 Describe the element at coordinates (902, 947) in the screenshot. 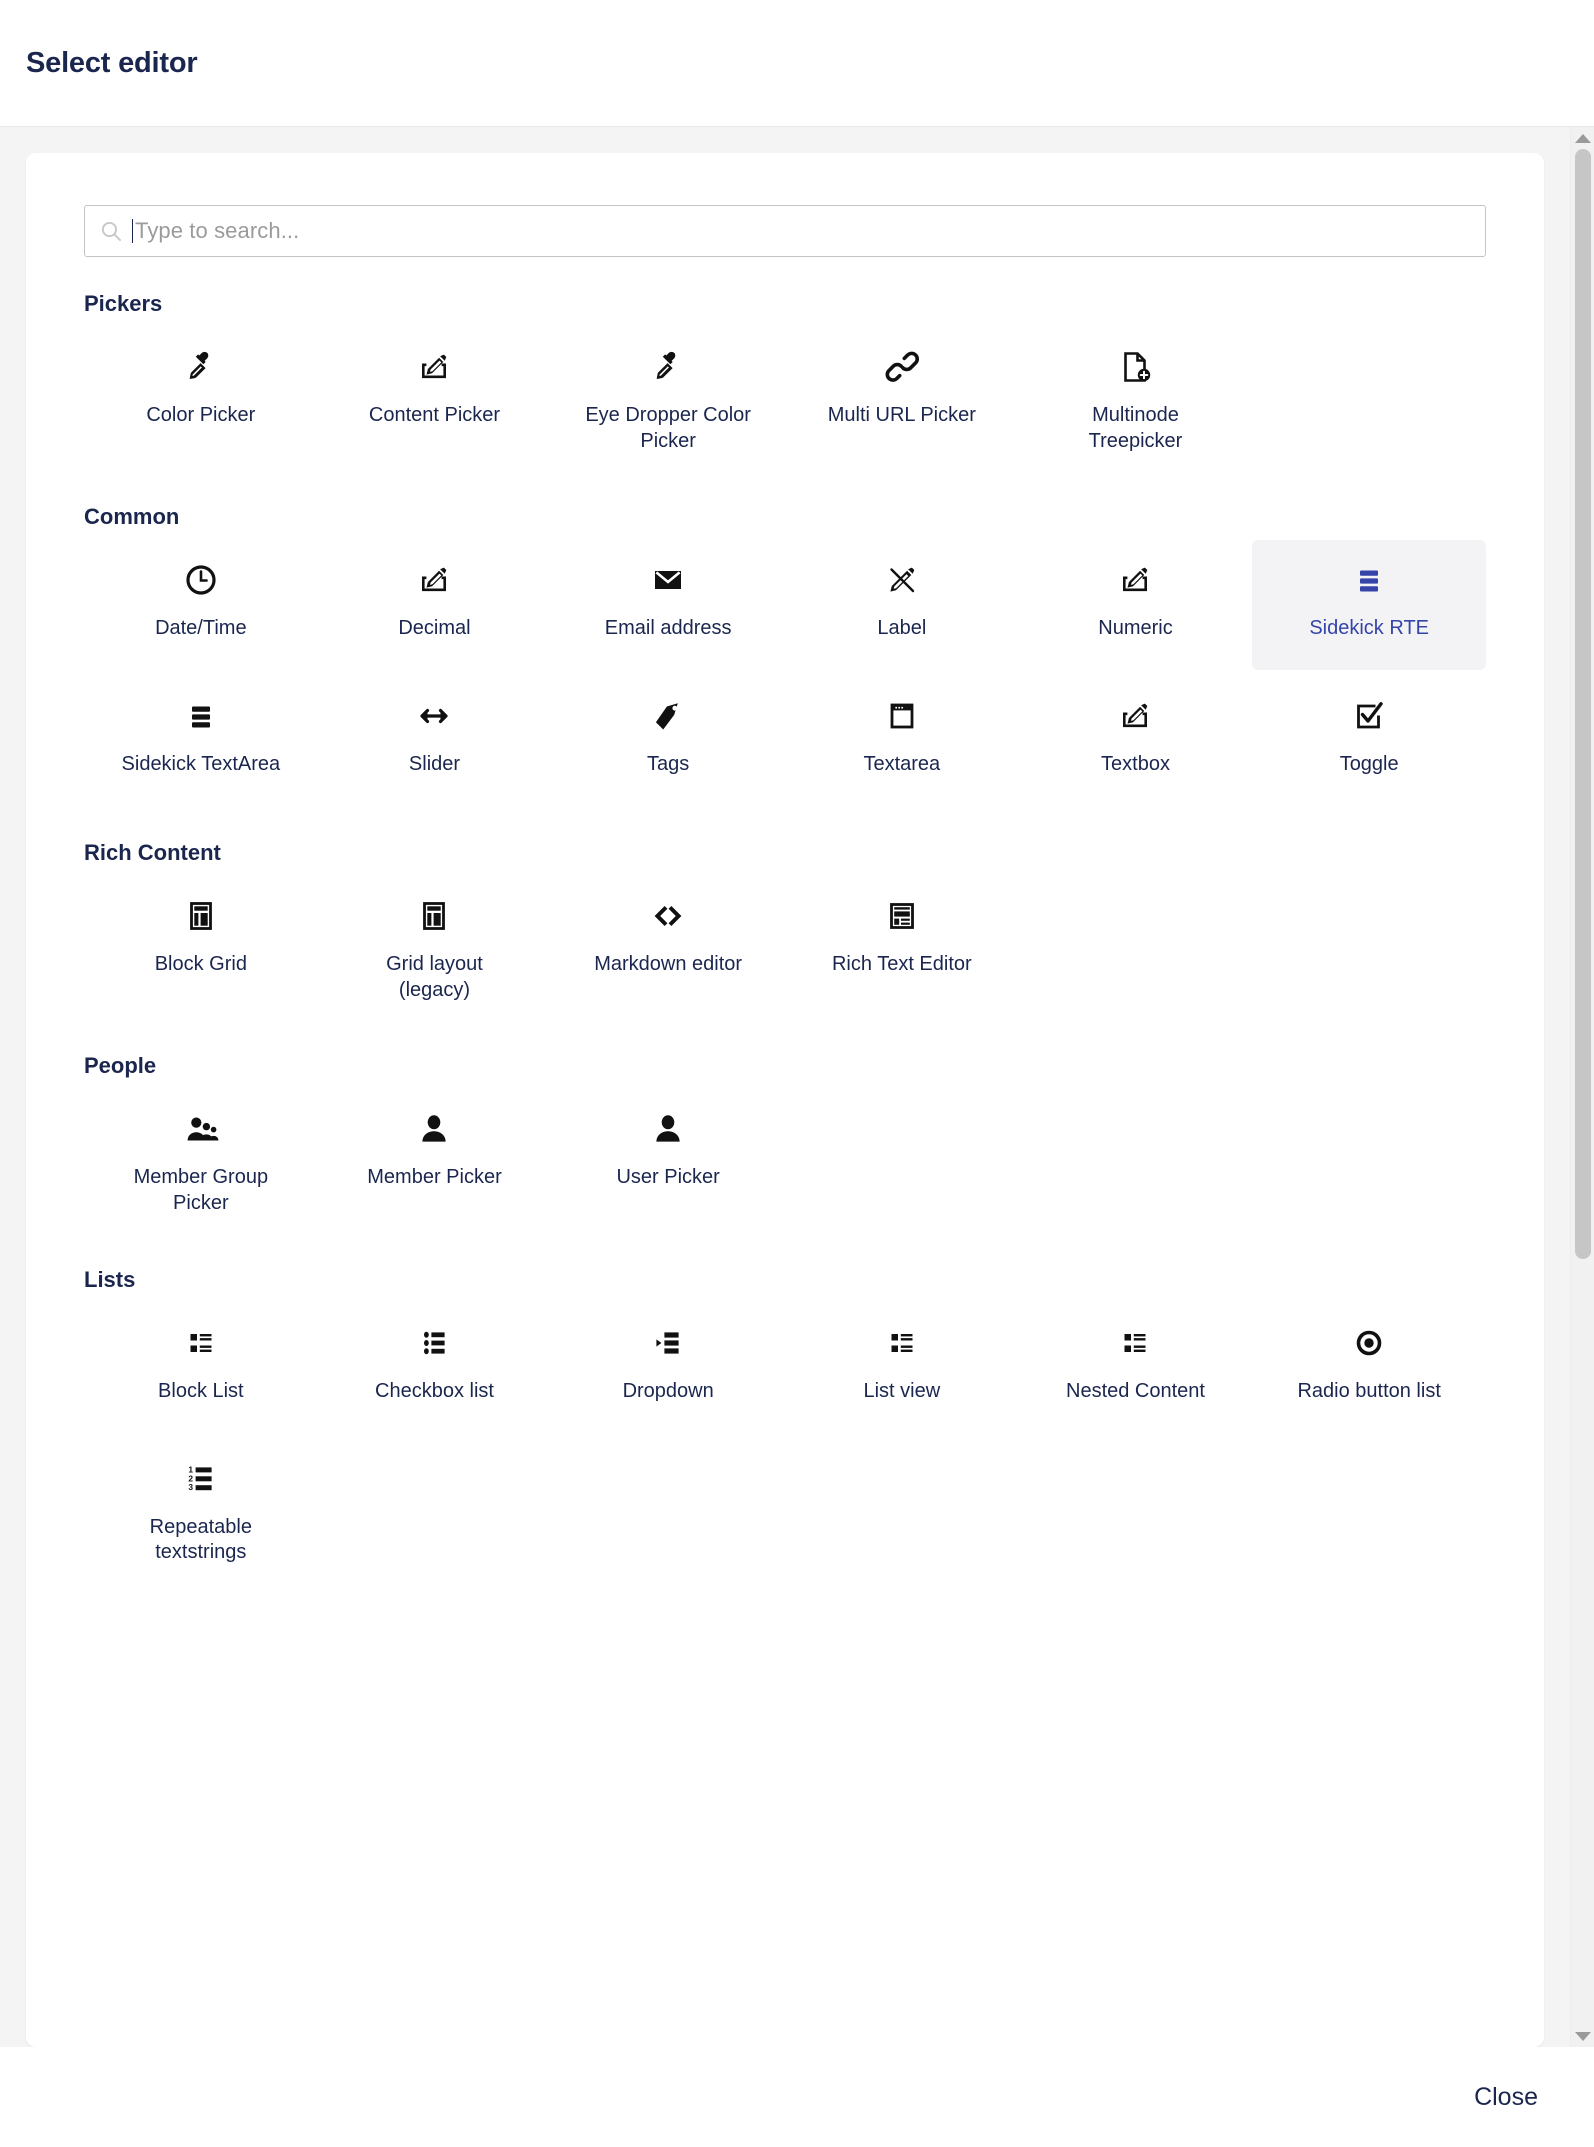

I see `editor-item-rich-text-editor: Rich Text Editor` at that location.